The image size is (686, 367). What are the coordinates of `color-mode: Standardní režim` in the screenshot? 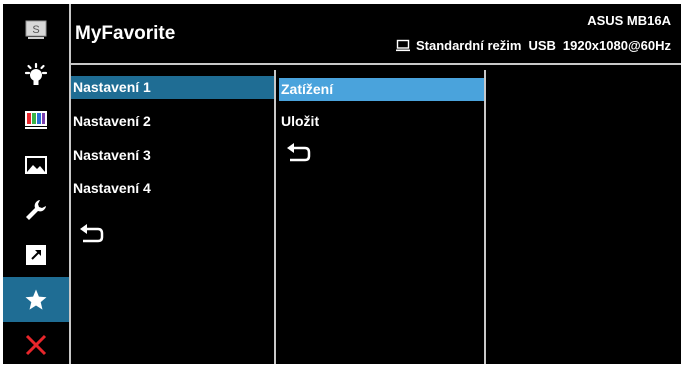 It's located at (468, 45).